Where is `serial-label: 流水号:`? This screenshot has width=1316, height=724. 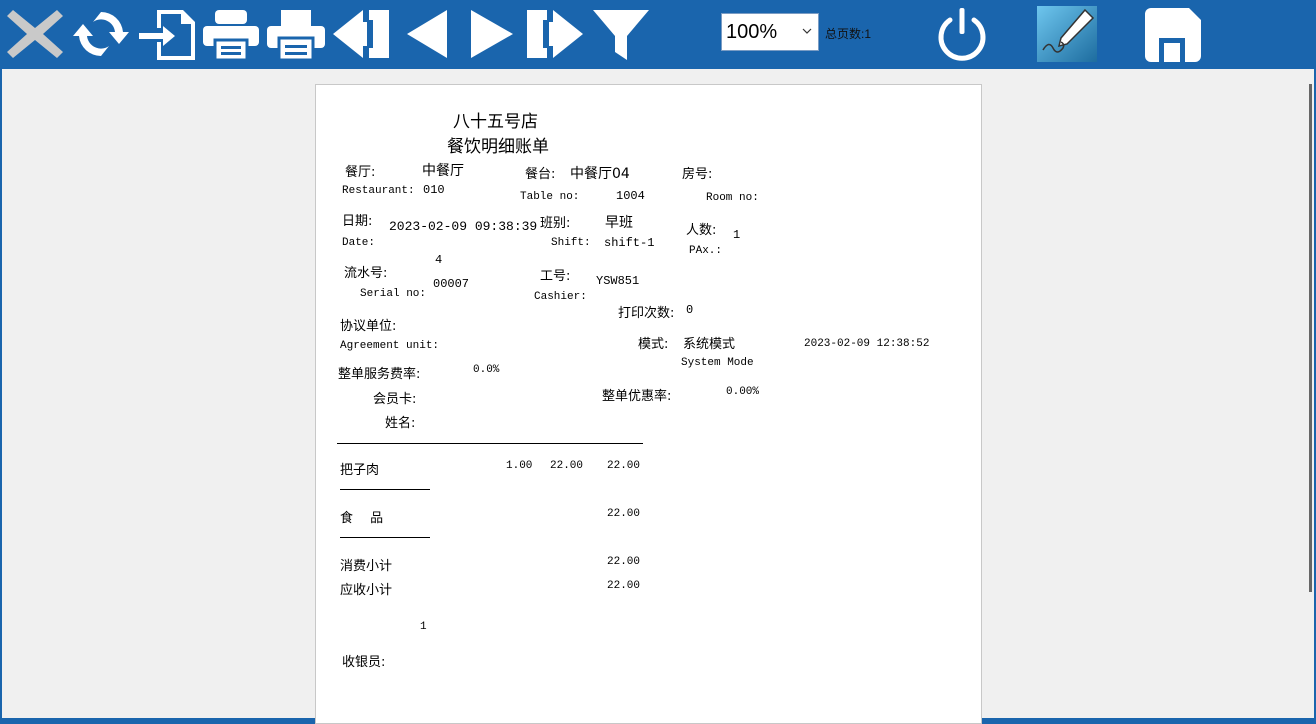 serial-label: 流水号: is located at coordinates (366, 273).